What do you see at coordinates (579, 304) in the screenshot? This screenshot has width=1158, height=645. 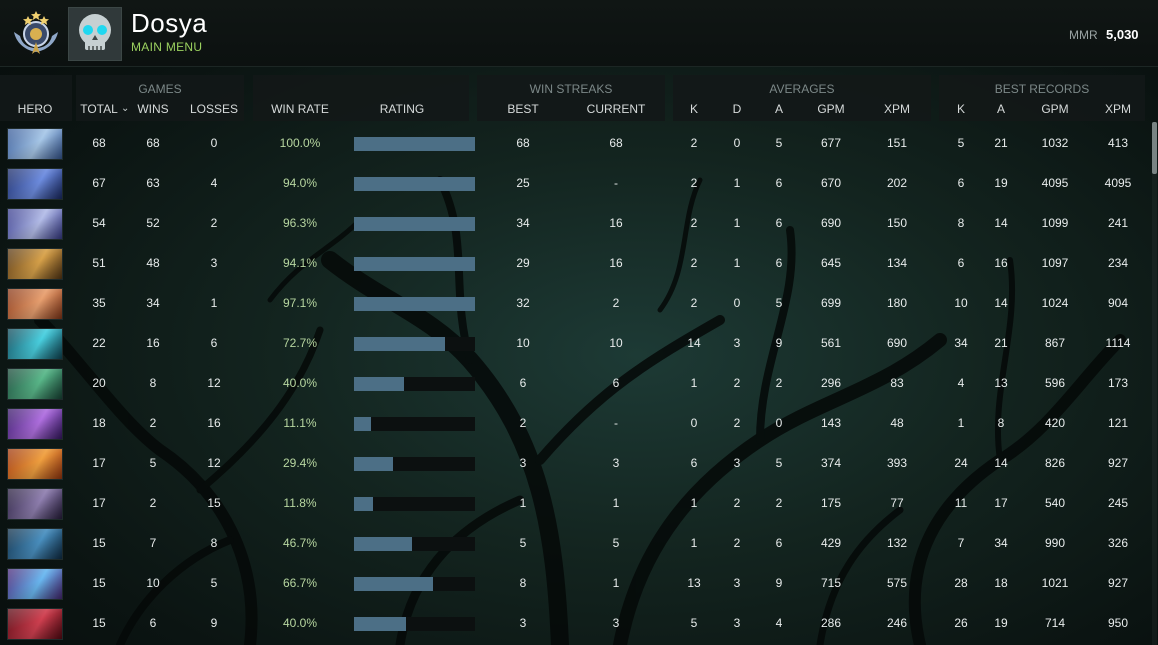 I see `table-row: 35 34 1 97.1% 32 2 2 0 5 699 180 10 14 1024 904` at bounding box center [579, 304].